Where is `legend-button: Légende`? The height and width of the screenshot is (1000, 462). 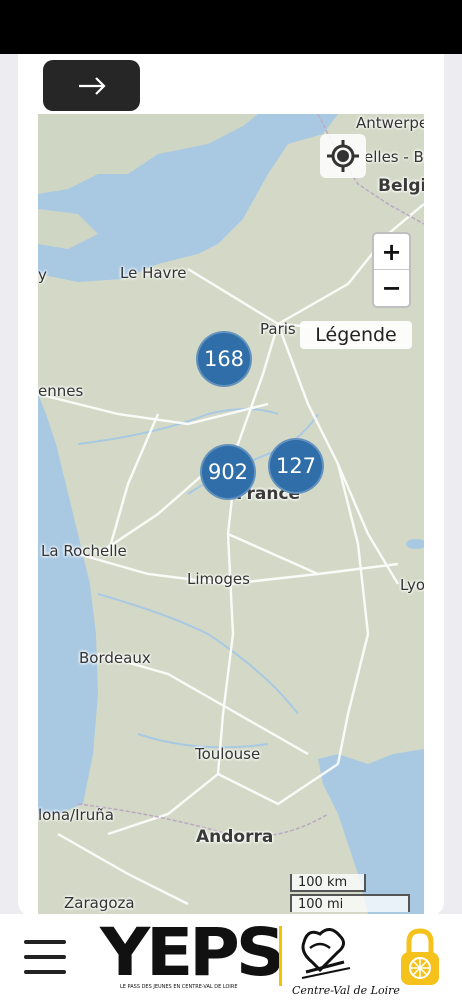
legend-button: Légende is located at coordinates (356, 335).